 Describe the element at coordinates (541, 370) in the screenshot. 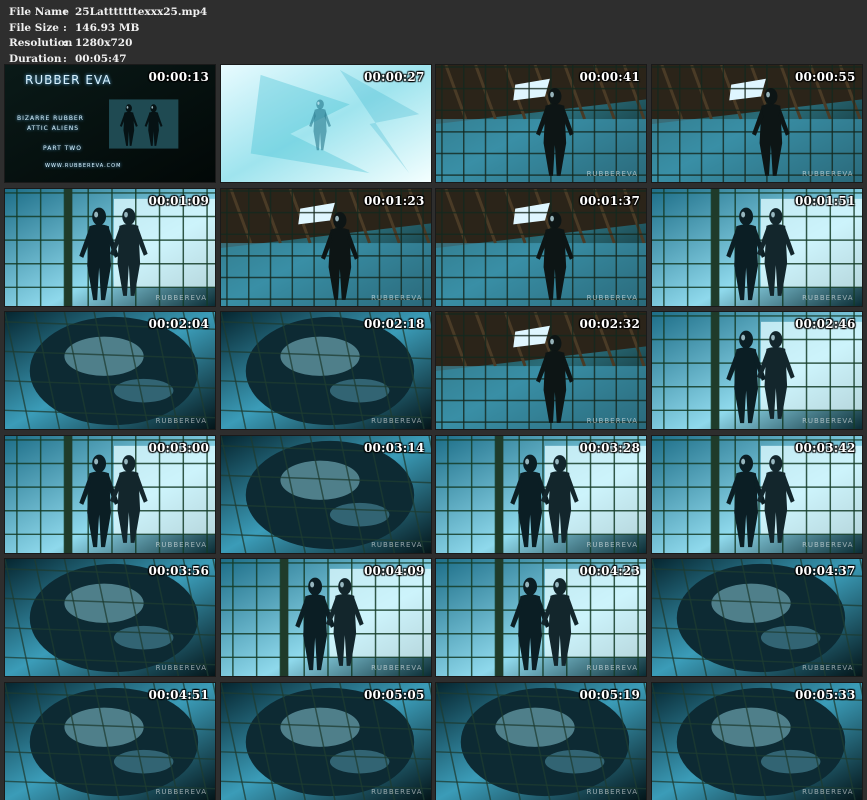

I see `thumbnail: 00:02:32 RUBBEREVA` at that location.